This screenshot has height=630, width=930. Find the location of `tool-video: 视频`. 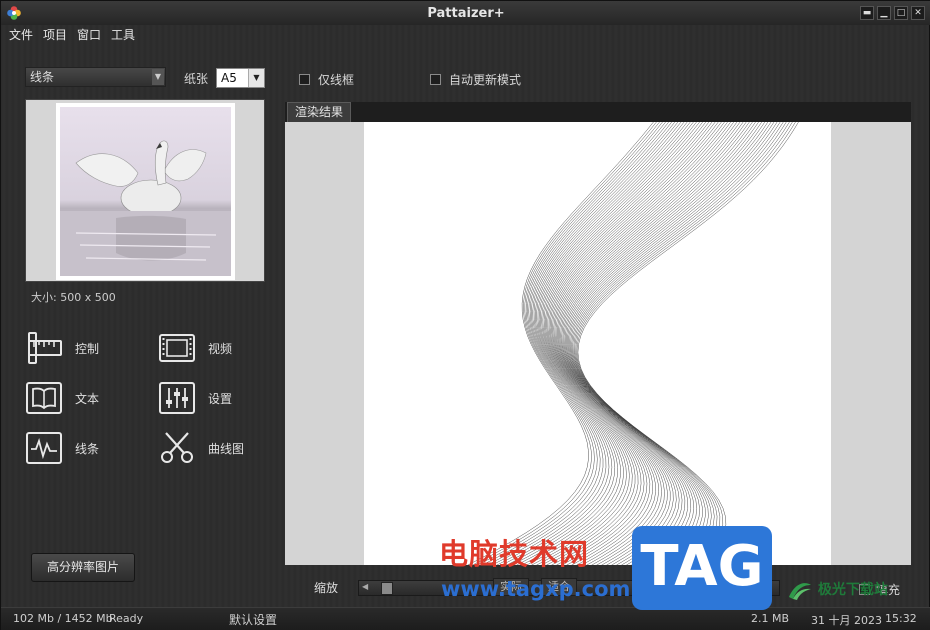

tool-video: 视频 is located at coordinates (195, 348).